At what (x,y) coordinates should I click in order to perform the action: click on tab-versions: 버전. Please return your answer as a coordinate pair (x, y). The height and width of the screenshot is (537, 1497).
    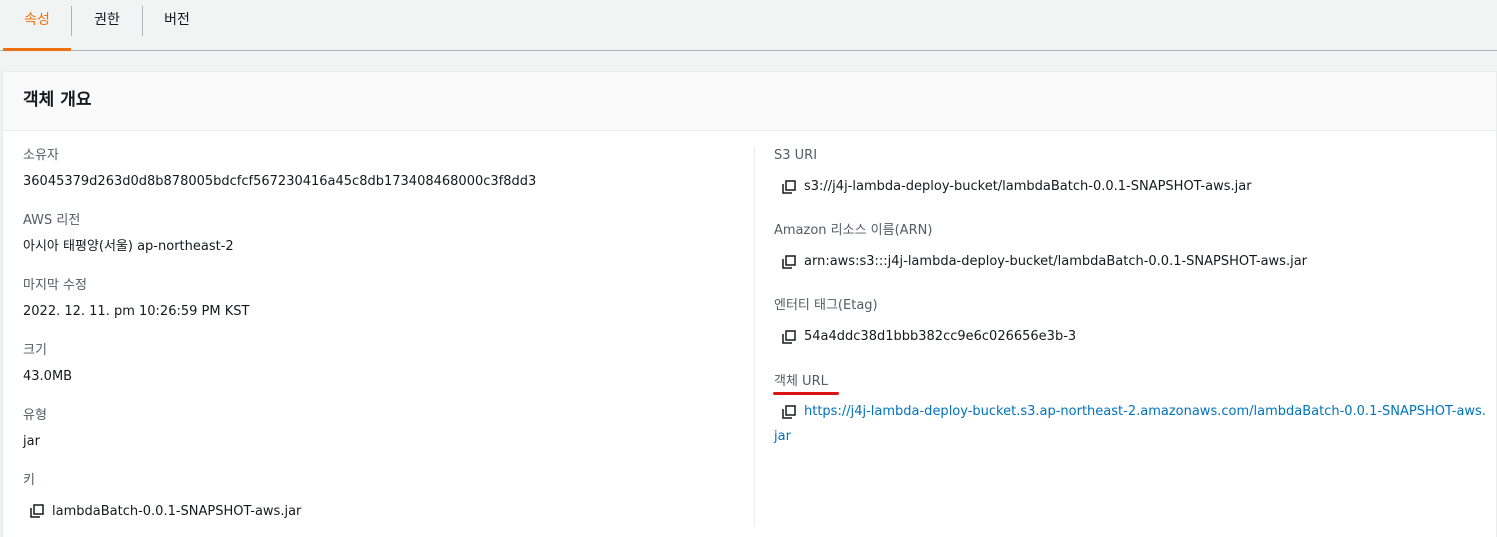
    Looking at the image, I should click on (177, 25).